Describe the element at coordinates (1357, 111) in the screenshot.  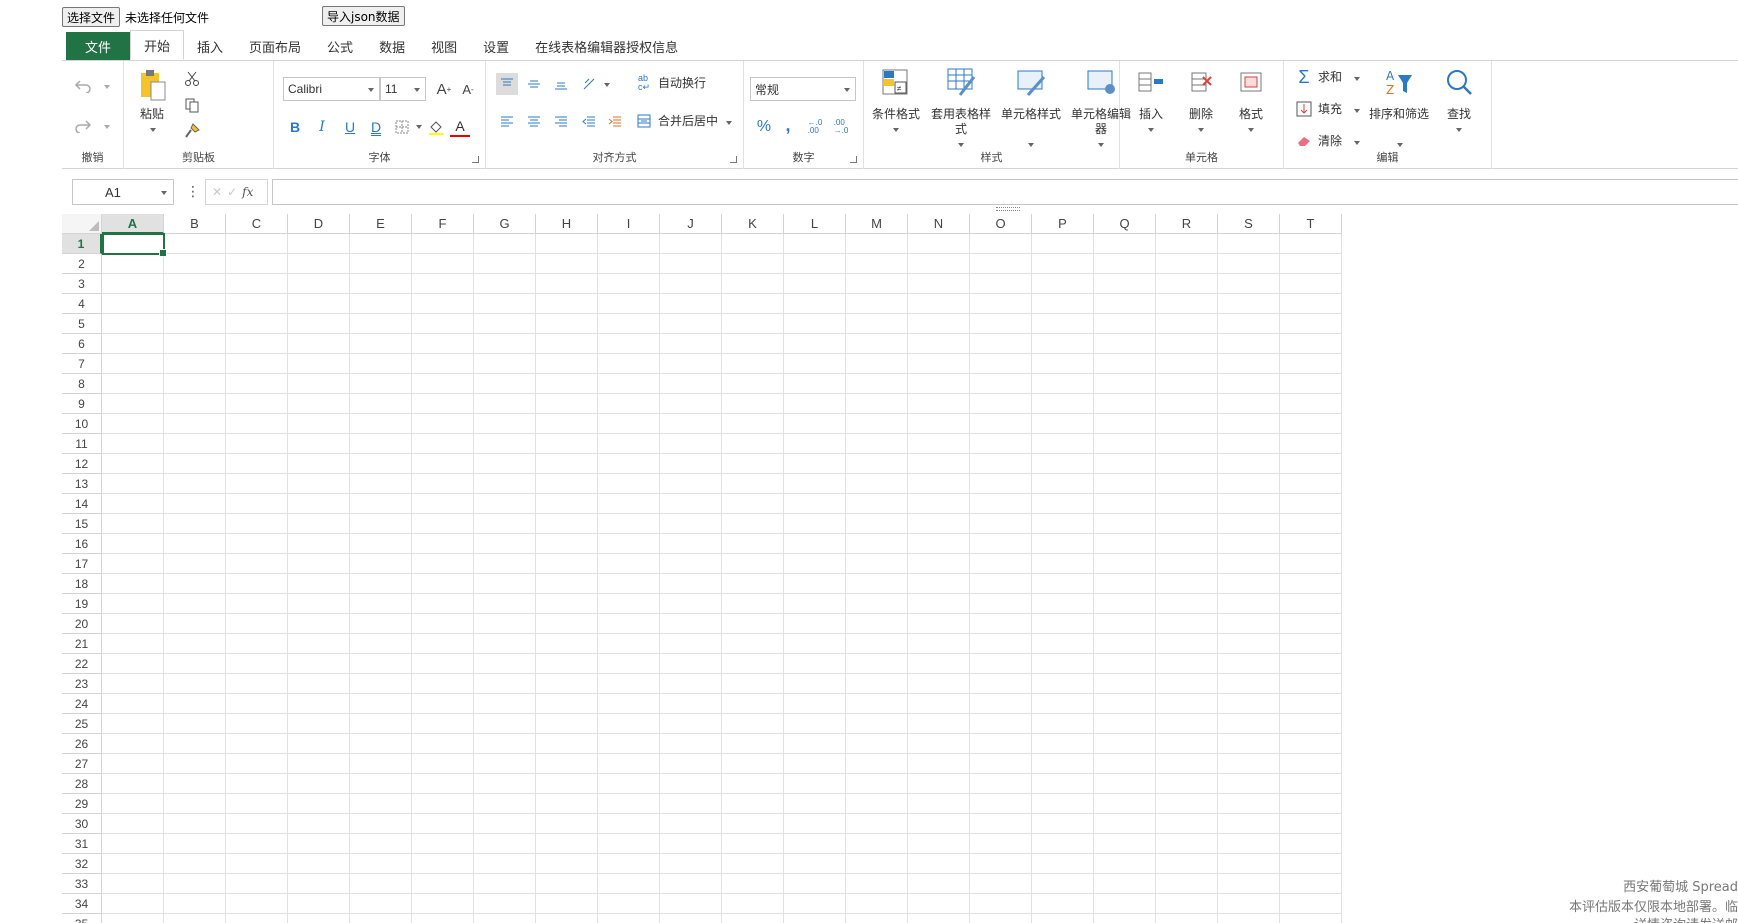
I see `fill-dropdown-icon` at that location.